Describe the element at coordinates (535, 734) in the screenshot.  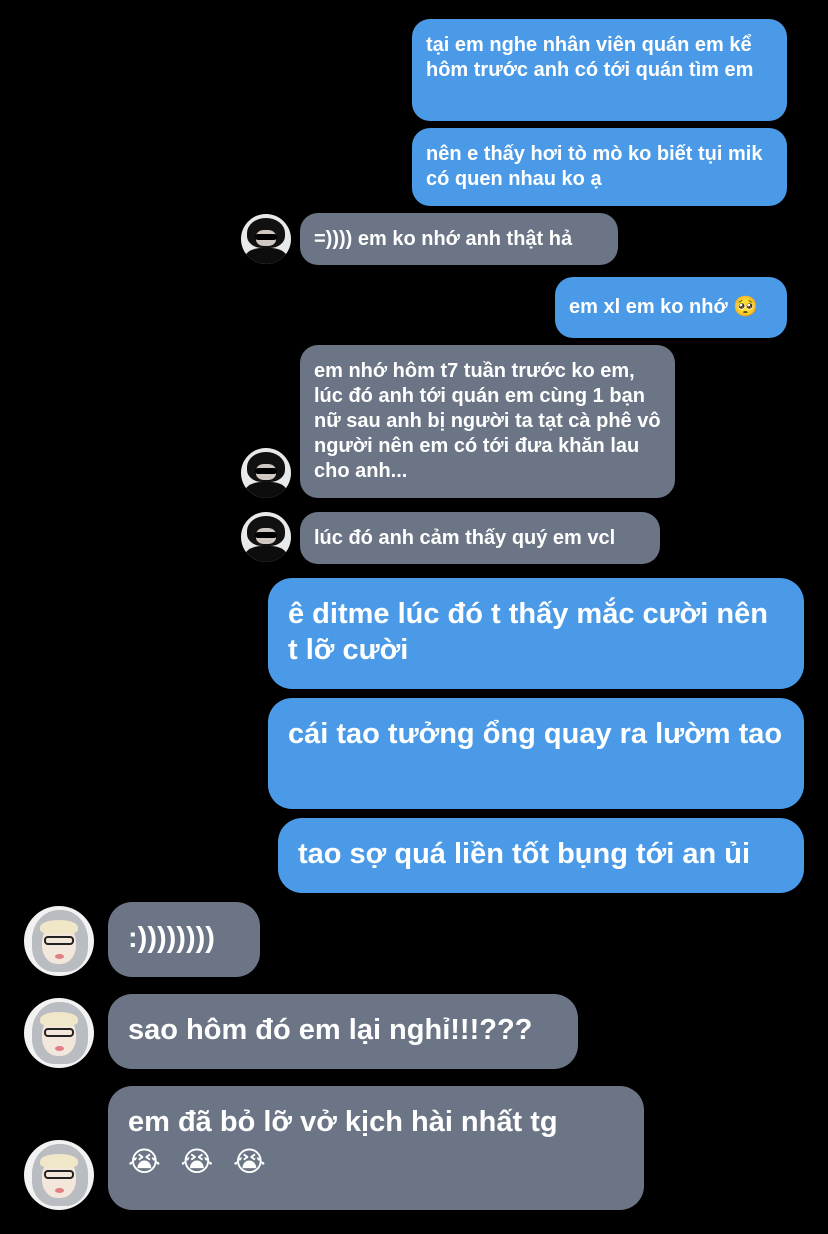
I see `message-text: cái tao tưởng ổng quay ra lườm tao` at that location.